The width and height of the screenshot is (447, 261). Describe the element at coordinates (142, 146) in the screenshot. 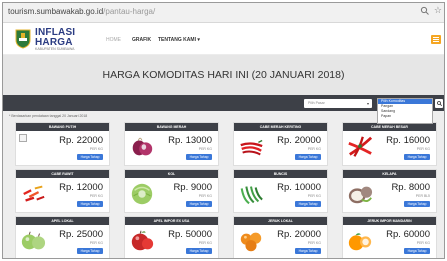

I see `shallot-icon` at that location.